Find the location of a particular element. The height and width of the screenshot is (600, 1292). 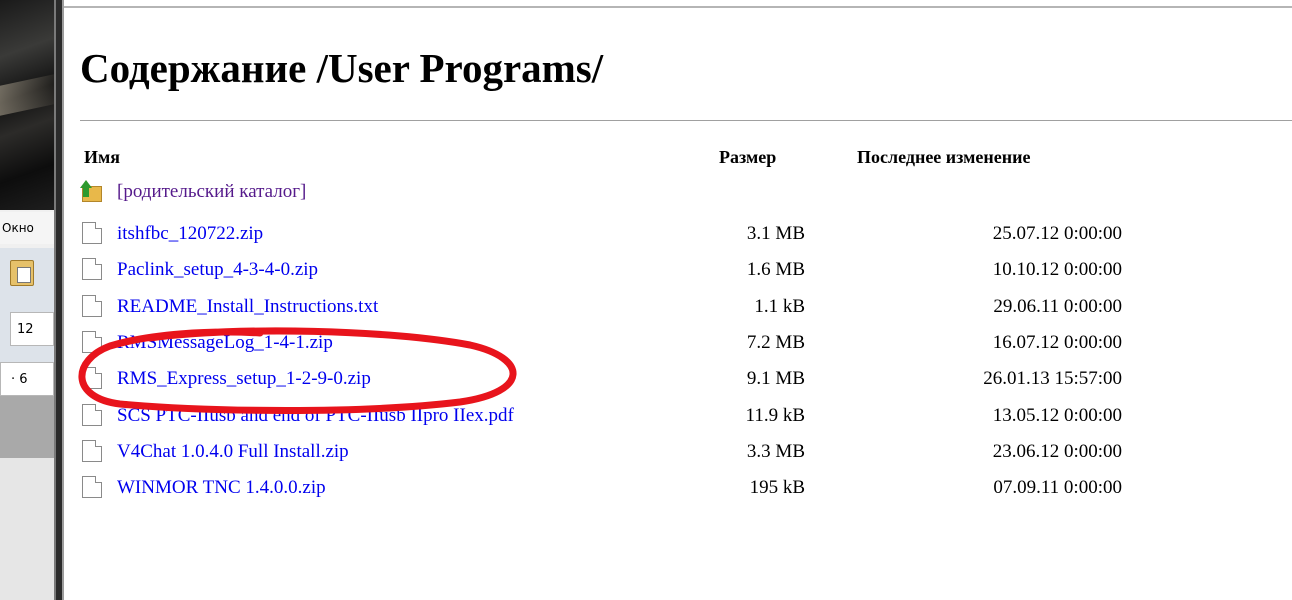

file-modified: 10.10.12 0:00:00 is located at coordinates (1057, 269).